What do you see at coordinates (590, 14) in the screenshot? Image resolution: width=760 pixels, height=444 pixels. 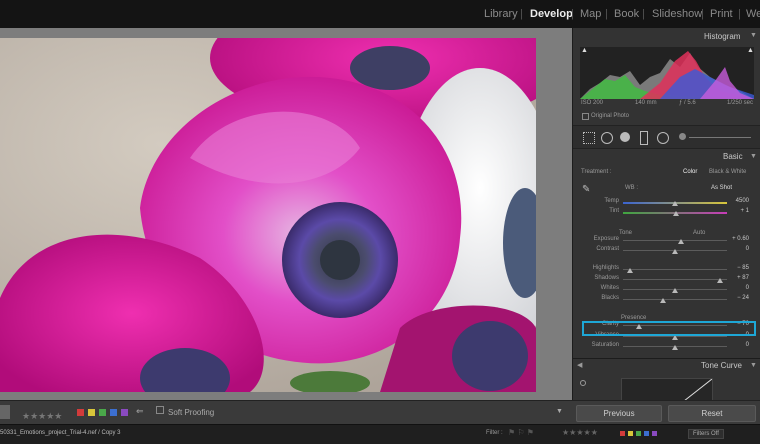 I see `module-map: Map` at bounding box center [590, 14].